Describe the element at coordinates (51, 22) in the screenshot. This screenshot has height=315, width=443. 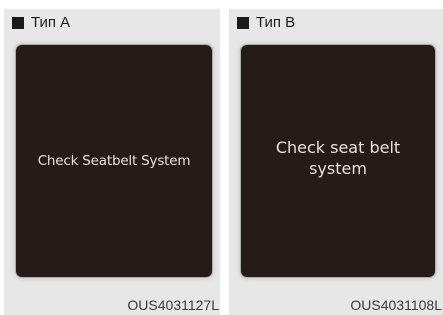
I see `type-a-label: Тип A` at that location.